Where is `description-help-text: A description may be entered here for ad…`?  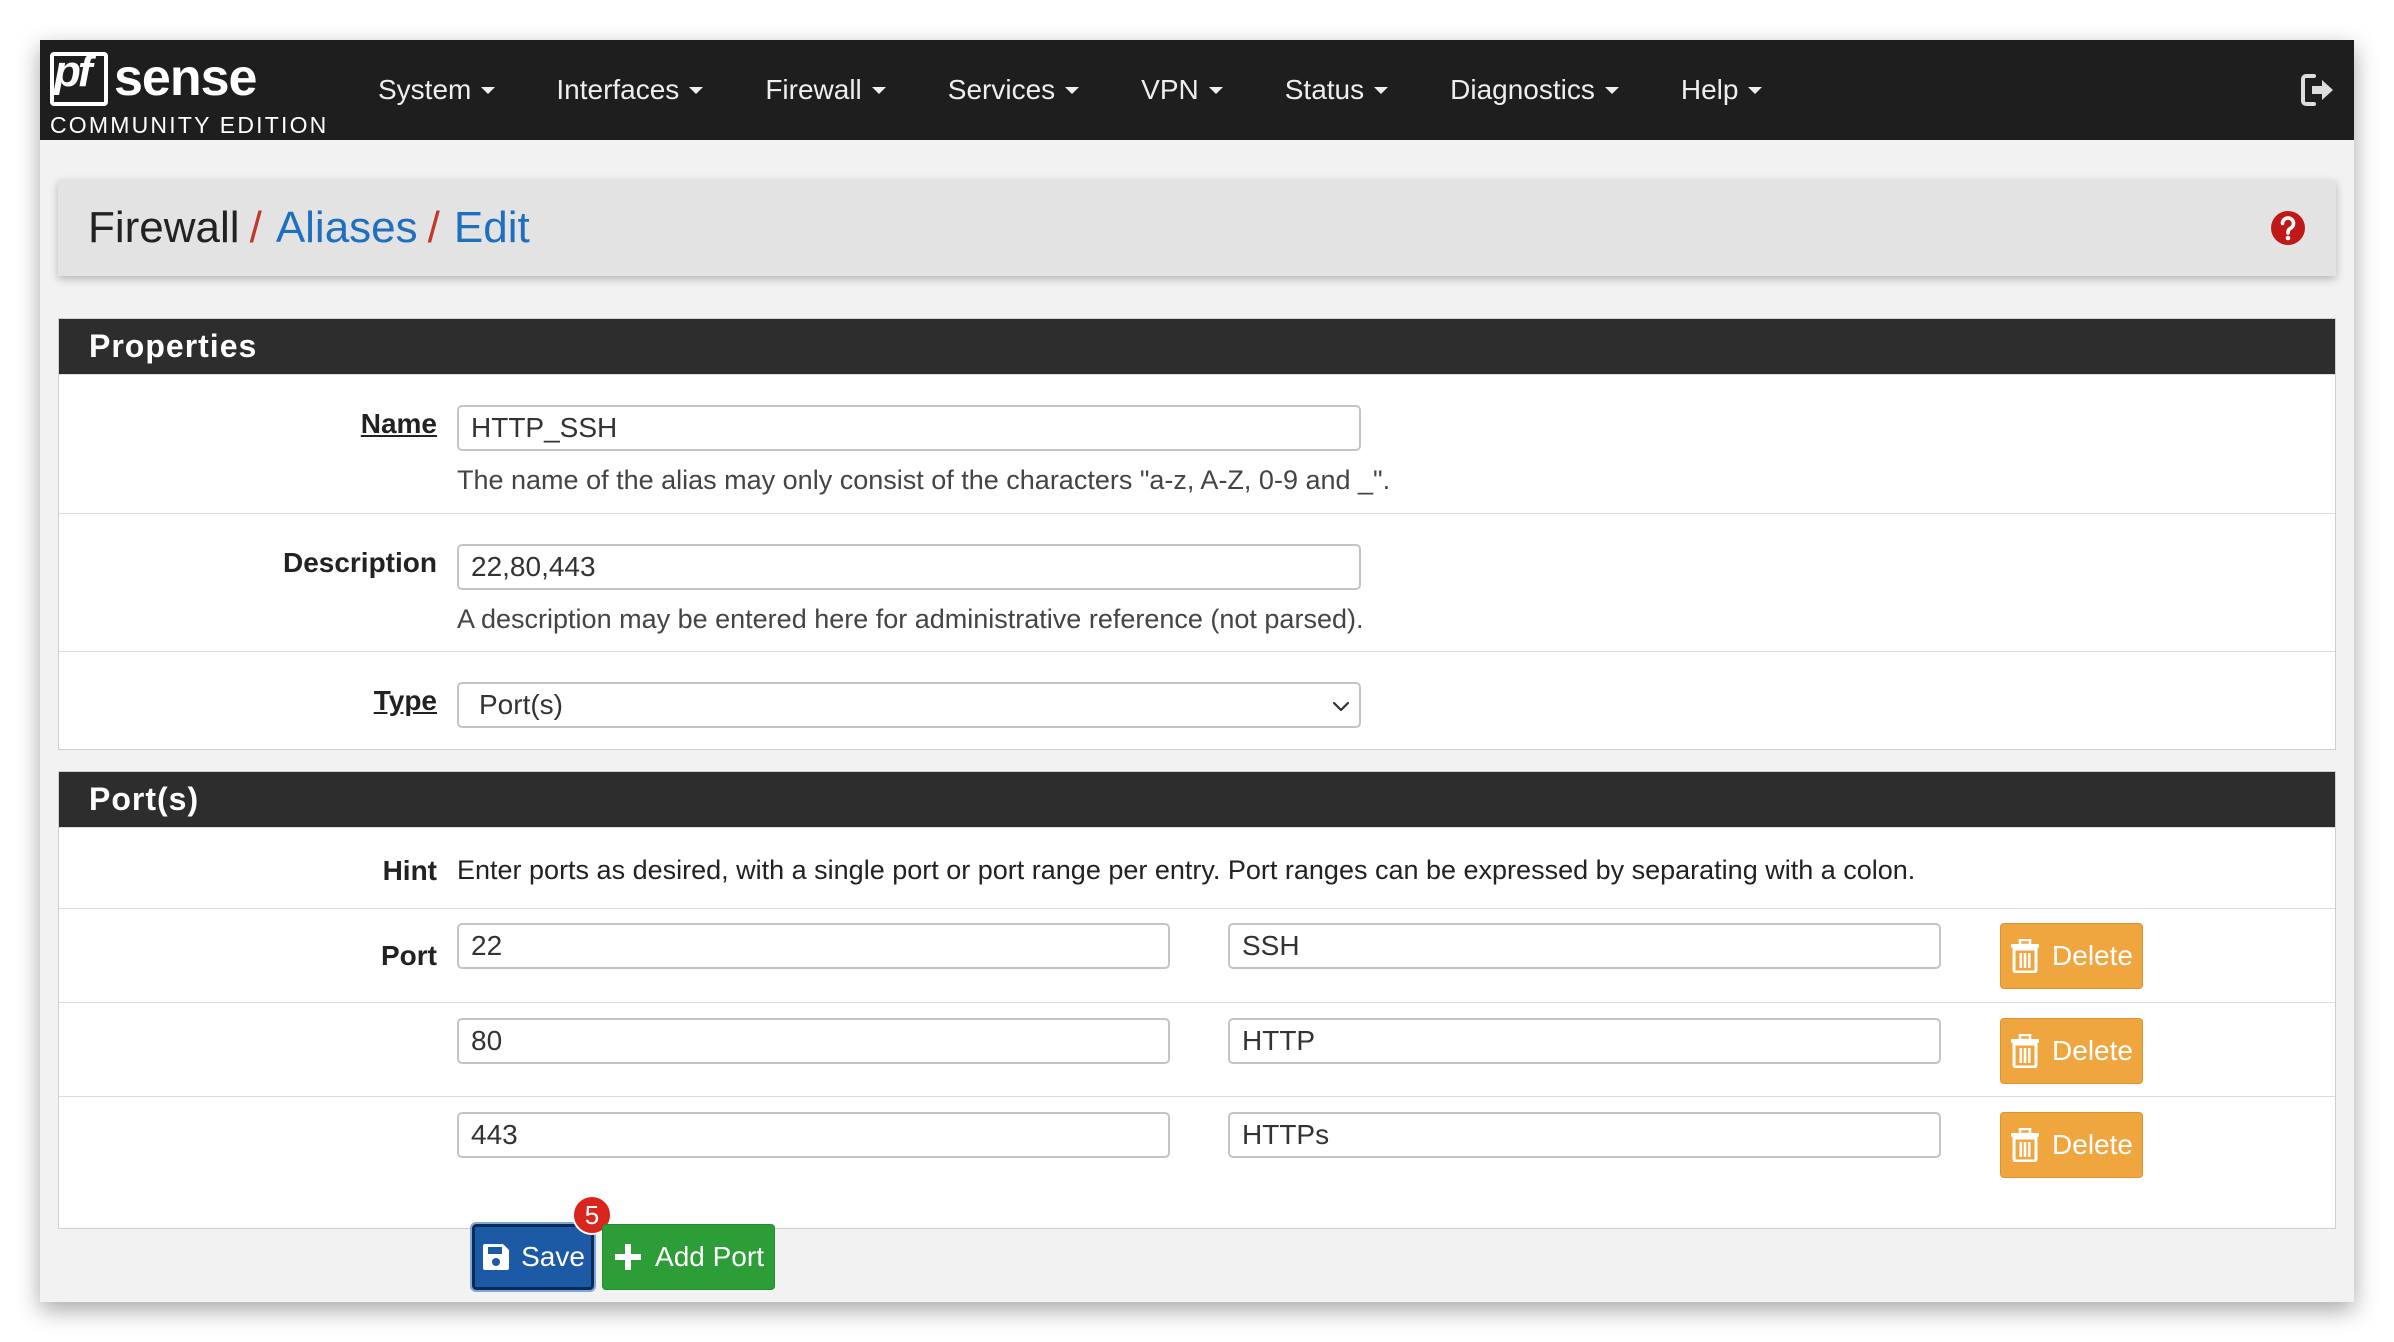 description-help-text: A description may be entered here for ad… is located at coordinates (910, 619).